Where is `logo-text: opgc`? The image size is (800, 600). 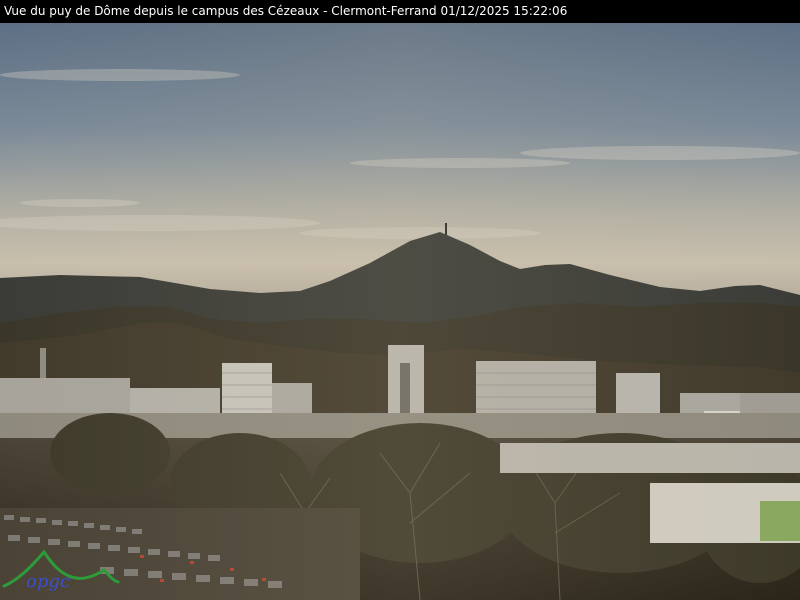
logo-text: opgc is located at coordinates (48, 581).